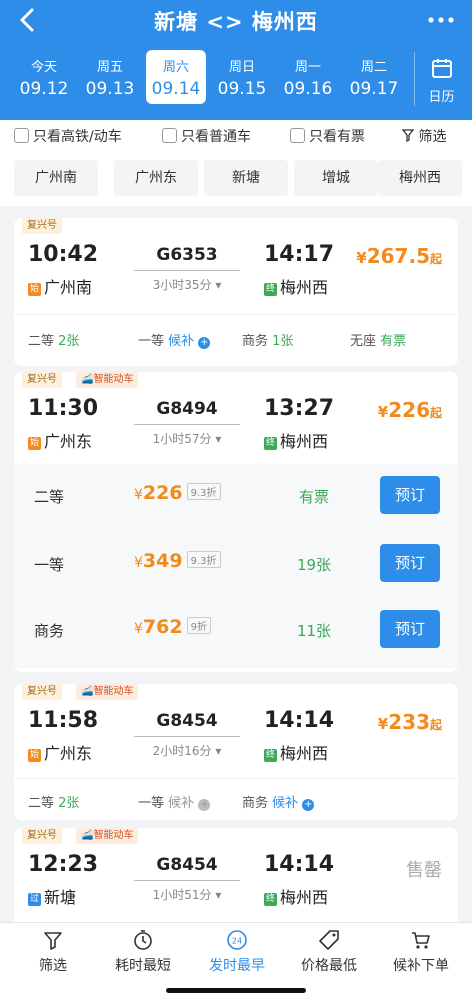 This screenshot has height=1000, width=472. What do you see at coordinates (307, 67) in the screenshot?
I see `date-weekday: 周一` at bounding box center [307, 67].